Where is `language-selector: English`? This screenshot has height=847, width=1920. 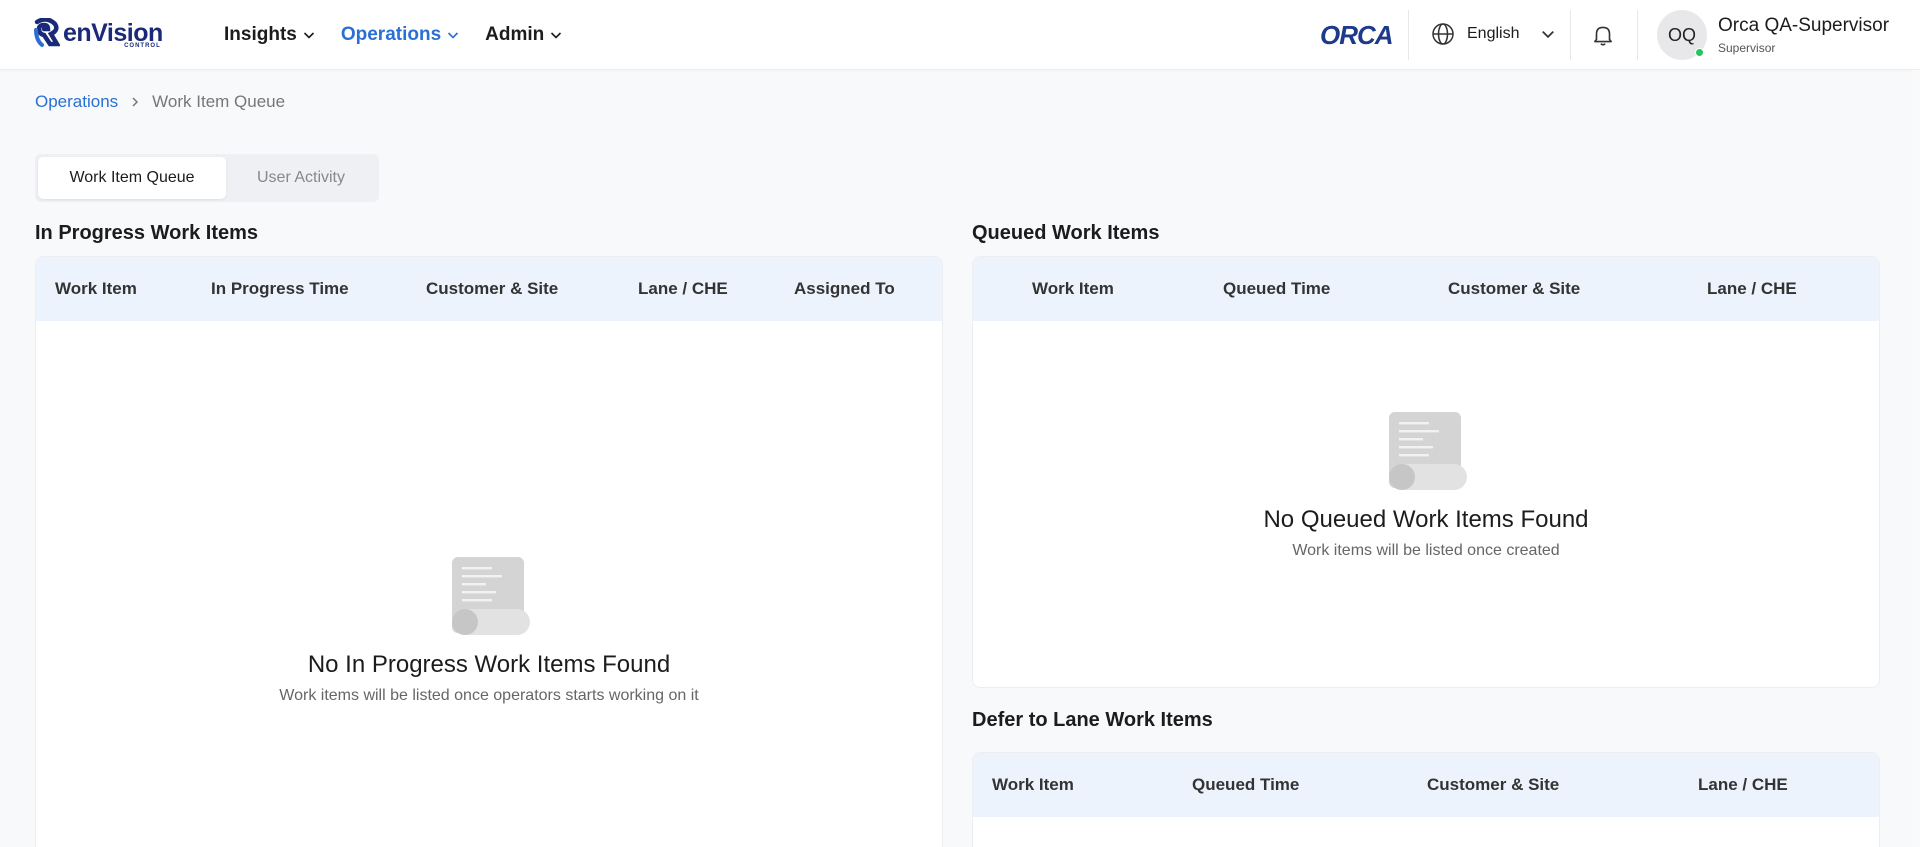 language-selector: English is located at coordinates (1493, 34).